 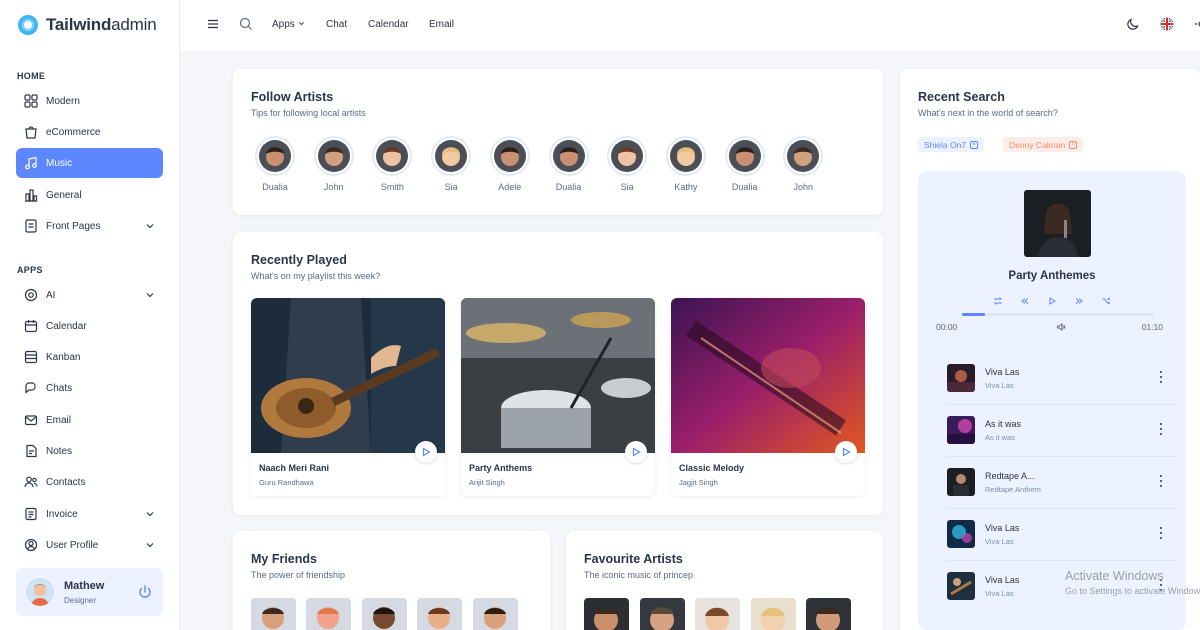 I want to click on power-icon, so click(x=145, y=592).